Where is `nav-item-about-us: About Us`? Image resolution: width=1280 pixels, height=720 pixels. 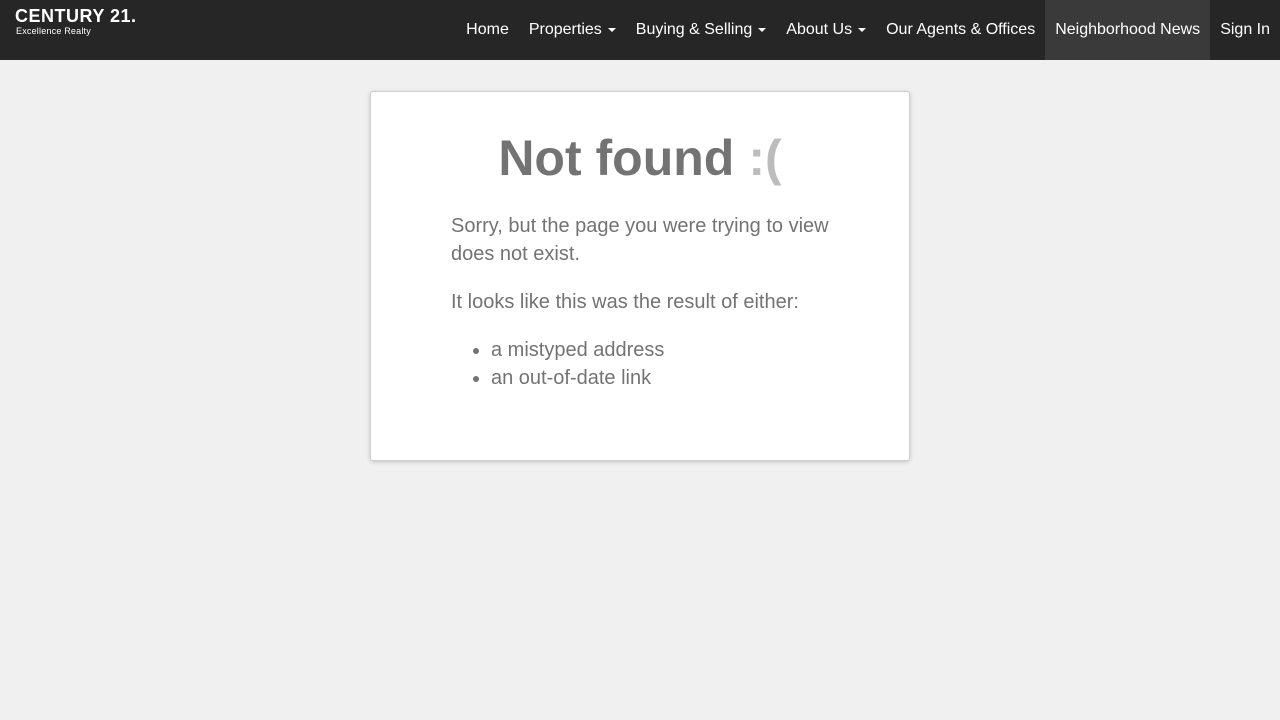 nav-item-about-us: About Us is located at coordinates (826, 30).